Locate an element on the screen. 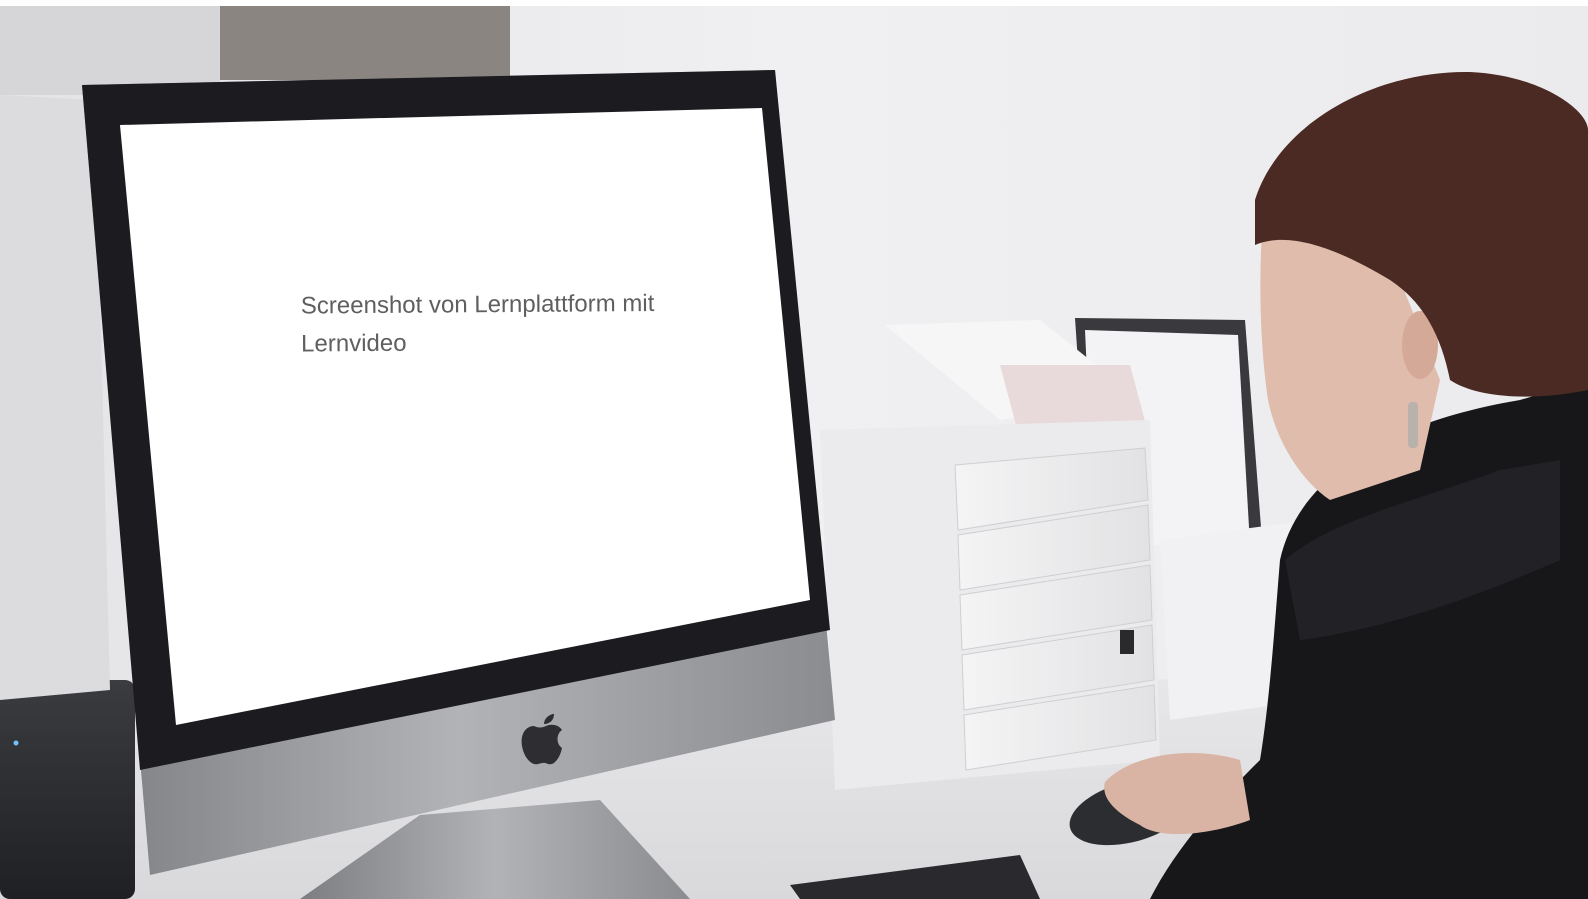  external-drive is located at coordinates (67, 789).